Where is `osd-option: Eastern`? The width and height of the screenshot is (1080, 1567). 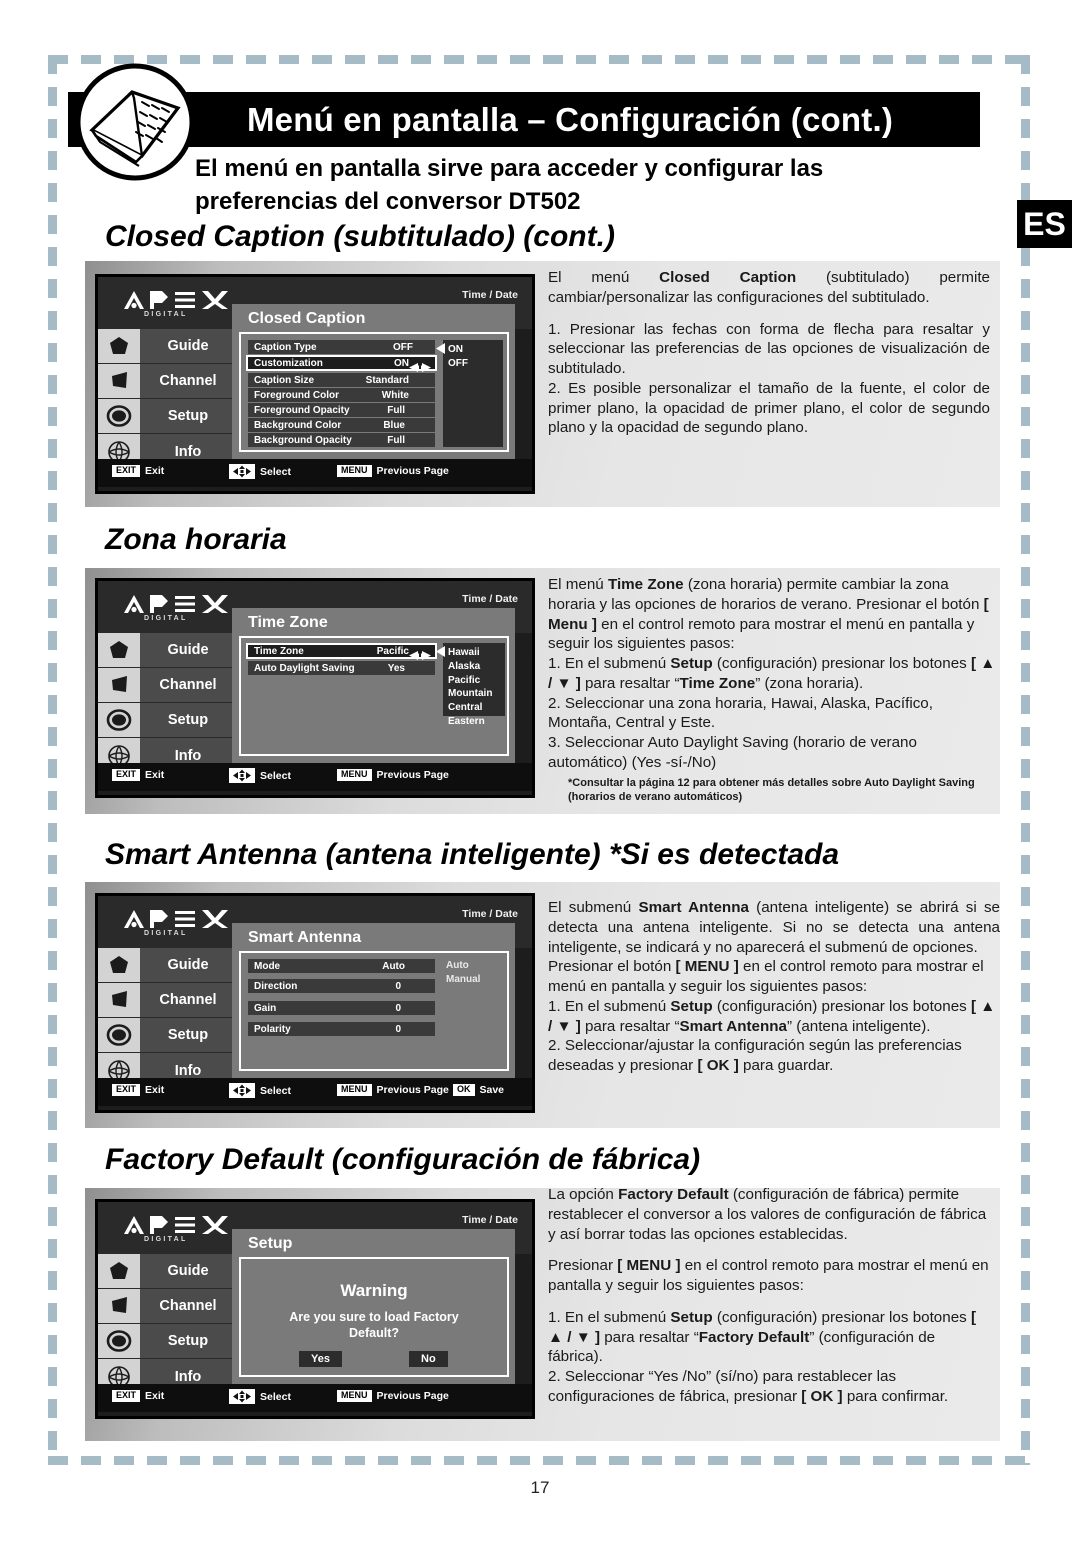 osd-option: Eastern is located at coordinates (474, 722).